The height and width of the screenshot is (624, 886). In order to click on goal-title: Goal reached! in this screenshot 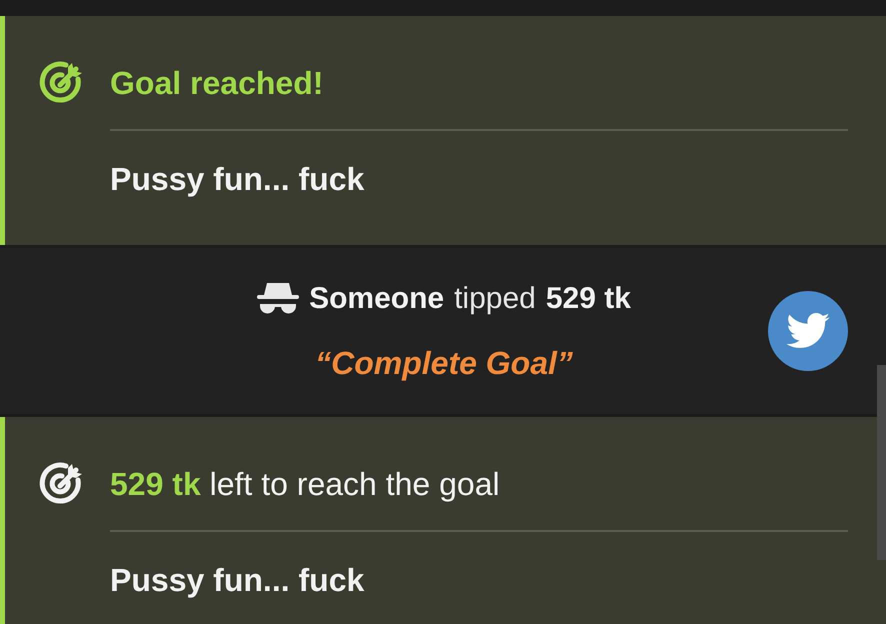, I will do `click(217, 83)`.